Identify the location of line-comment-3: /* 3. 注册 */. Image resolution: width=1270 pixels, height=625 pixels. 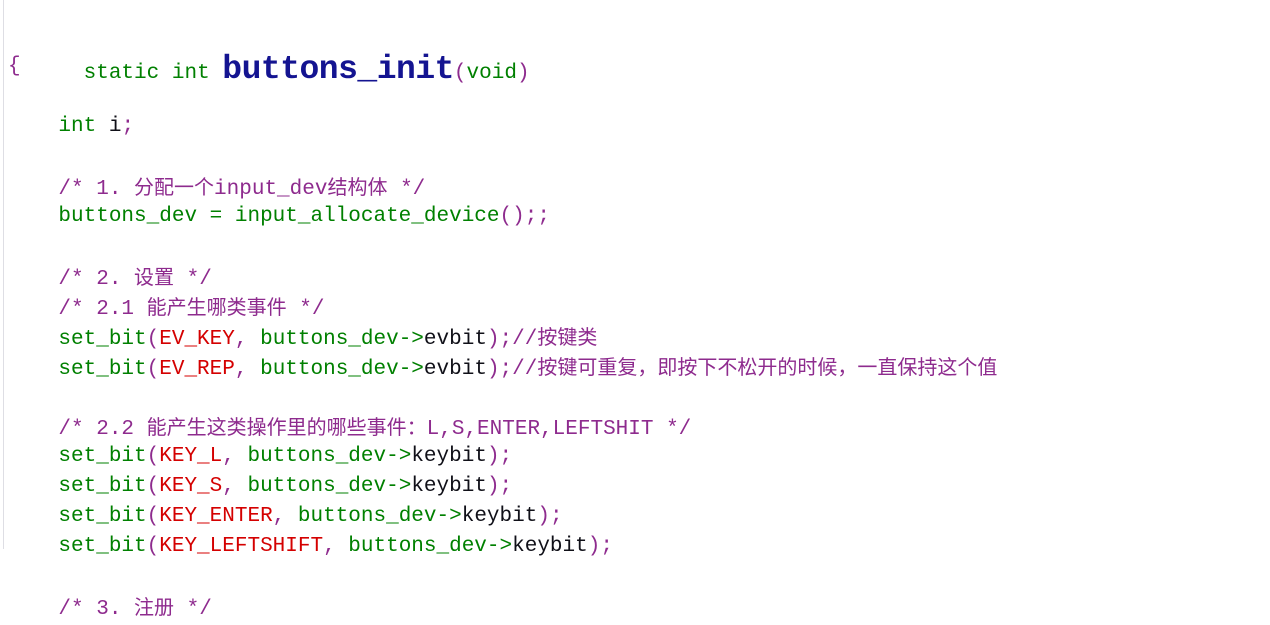
(639, 607).